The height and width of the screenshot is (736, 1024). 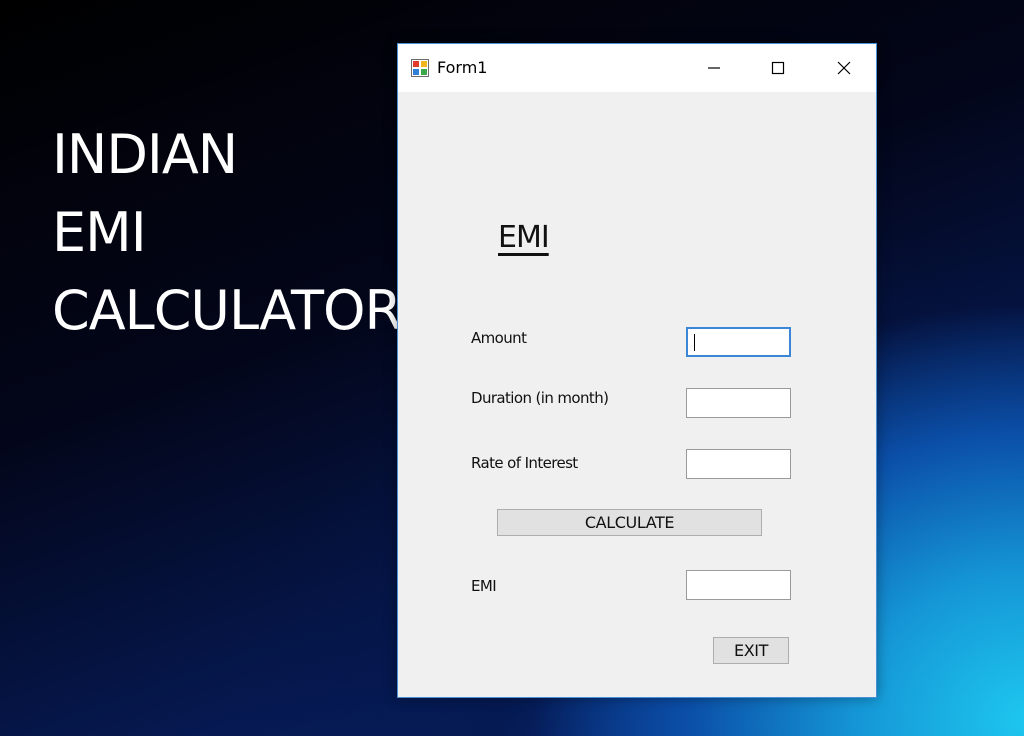 What do you see at coordinates (540, 398) in the screenshot?
I see `duration-label: Duration (in month)` at bounding box center [540, 398].